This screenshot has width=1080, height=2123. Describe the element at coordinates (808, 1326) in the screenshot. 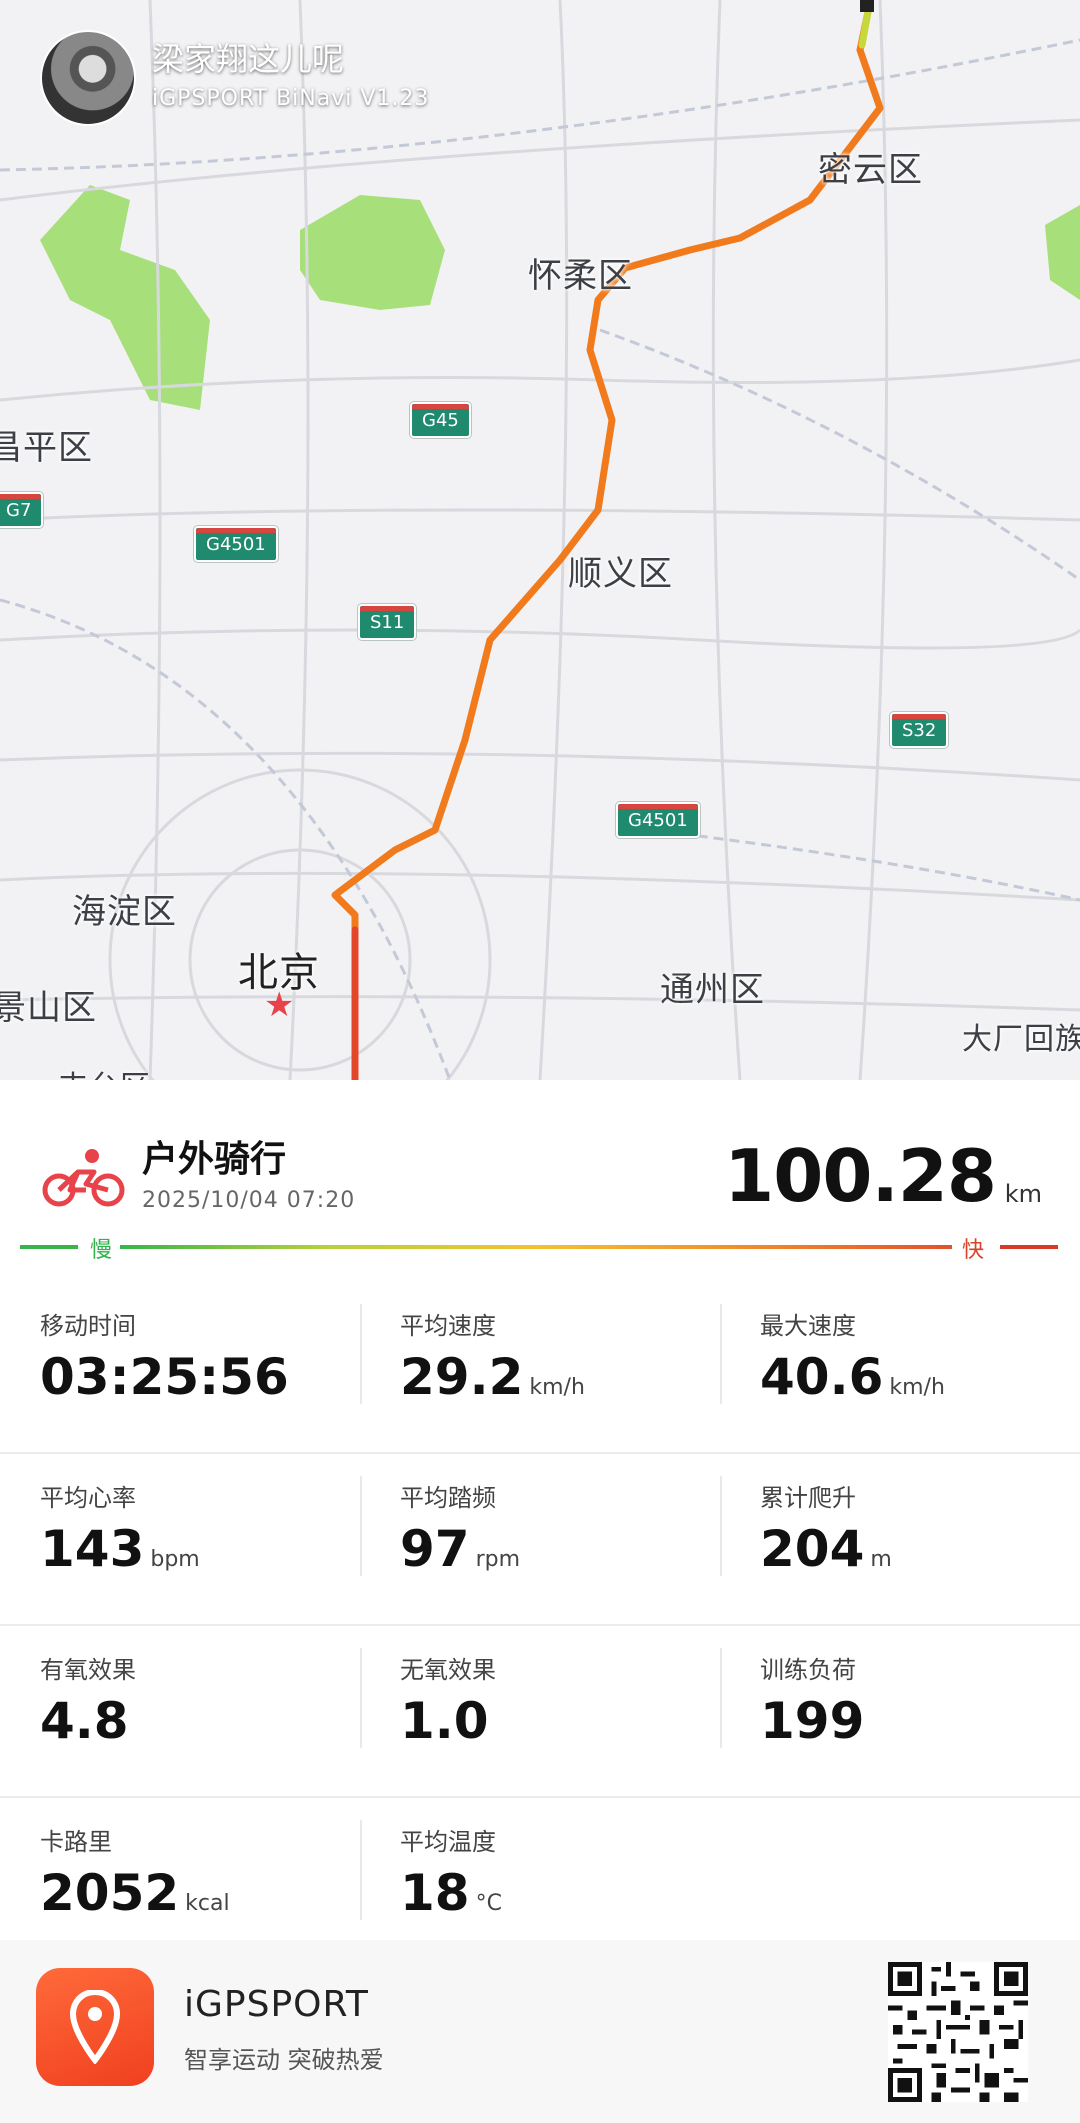

I see `stat-label: 最大速度` at that location.